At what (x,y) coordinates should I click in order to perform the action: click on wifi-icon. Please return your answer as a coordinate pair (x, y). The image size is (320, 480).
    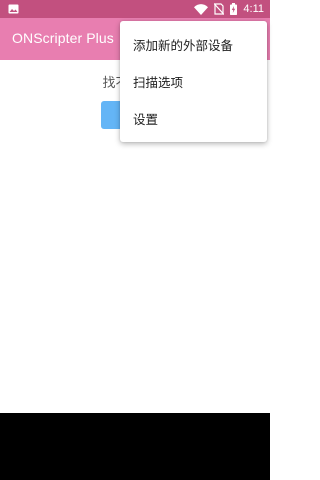
    Looking at the image, I should click on (201, 9).